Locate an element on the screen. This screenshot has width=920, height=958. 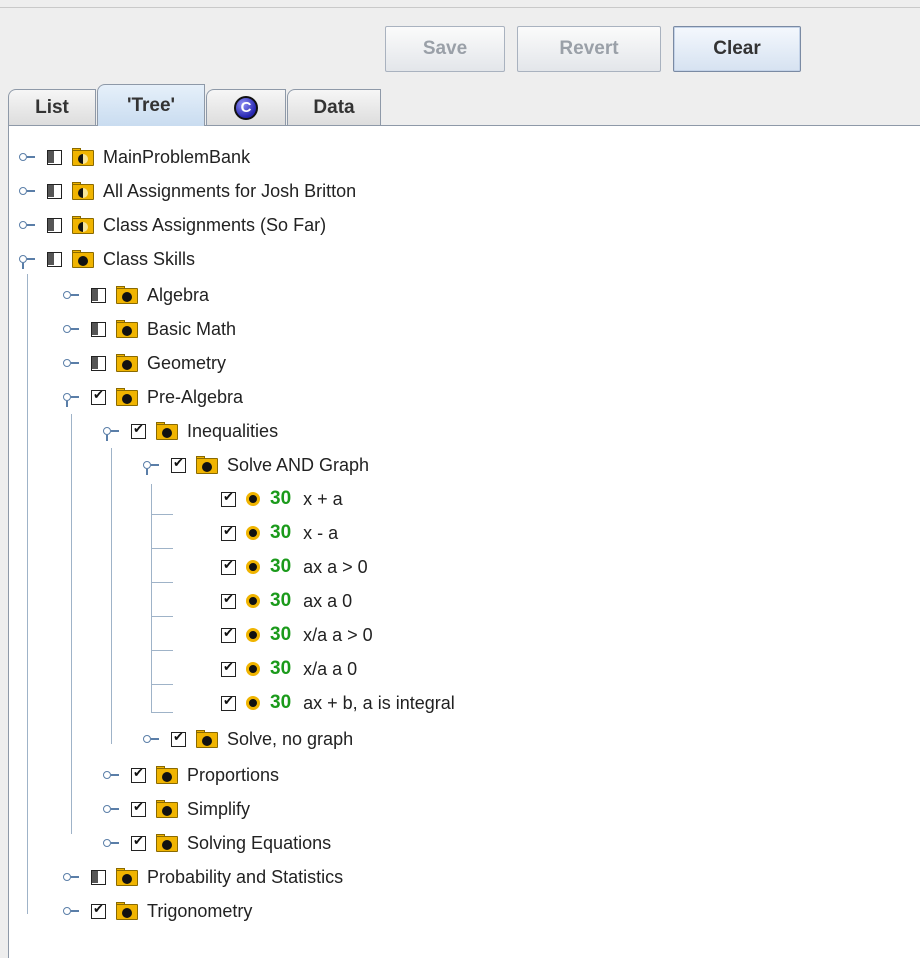
node-label: Inequalities is located at coordinates (233, 430).